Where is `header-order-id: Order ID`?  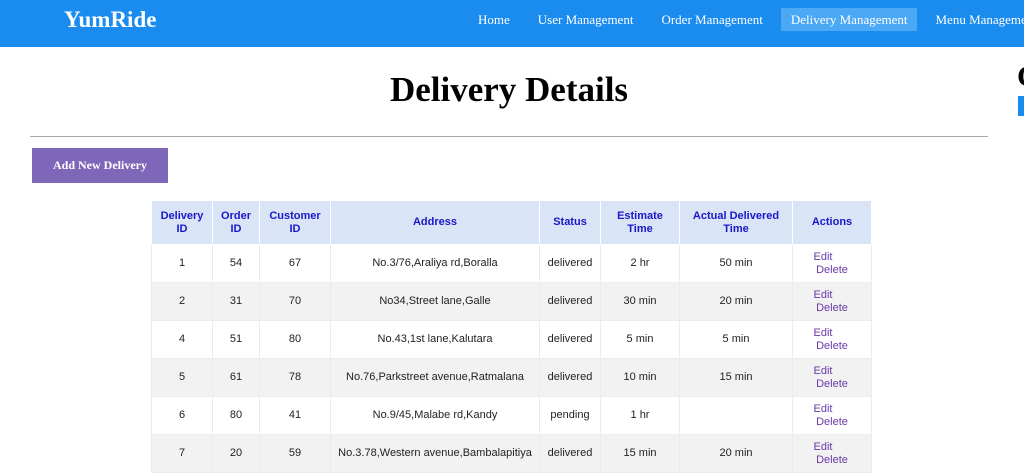 header-order-id: Order ID is located at coordinates (236, 222).